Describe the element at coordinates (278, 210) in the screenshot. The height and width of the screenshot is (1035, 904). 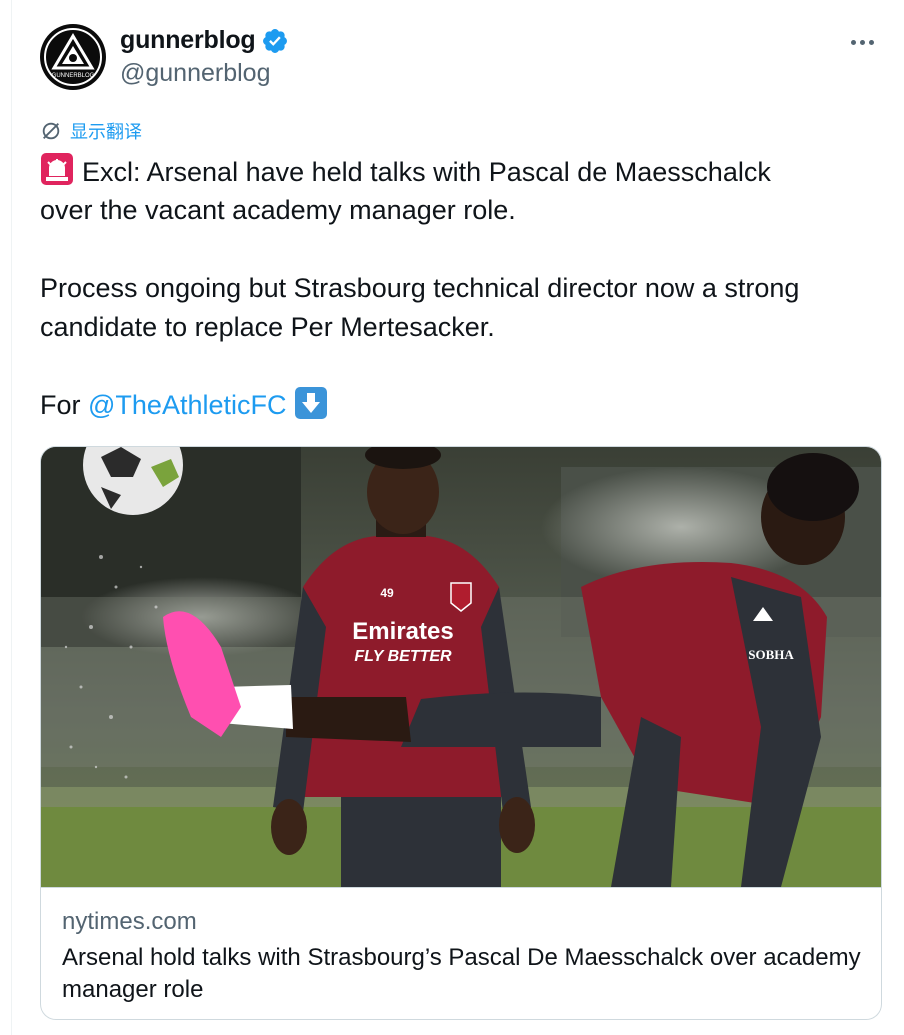
I see `tweet-line-2: over the vacant academy manager role.` at that location.